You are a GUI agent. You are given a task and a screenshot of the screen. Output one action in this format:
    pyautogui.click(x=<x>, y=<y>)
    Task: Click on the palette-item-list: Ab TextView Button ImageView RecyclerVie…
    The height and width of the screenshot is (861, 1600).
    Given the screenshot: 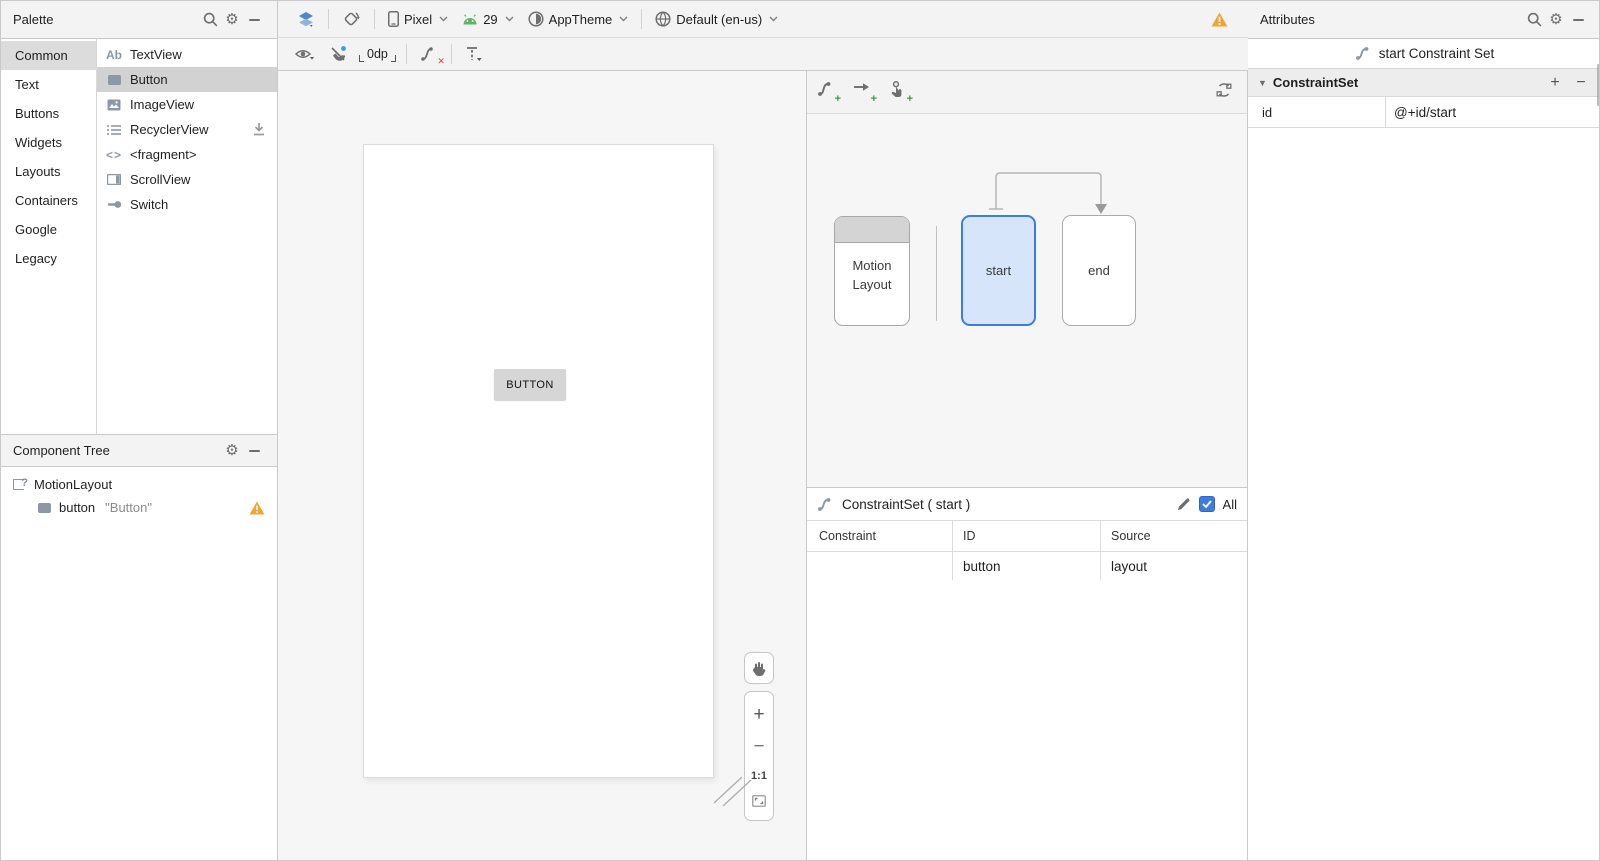 What is the action you would take?
    pyautogui.click(x=187, y=236)
    